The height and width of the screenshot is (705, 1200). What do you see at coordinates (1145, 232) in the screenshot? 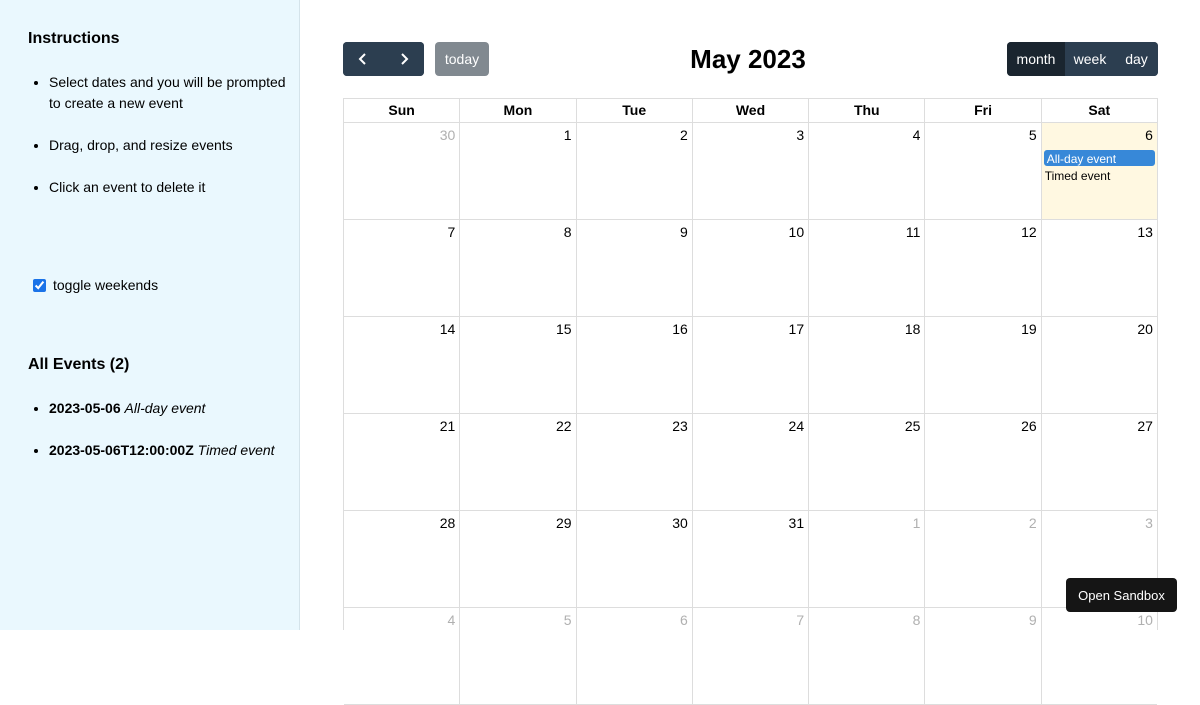
I see `day-number: 13` at bounding box center [1145, 232].